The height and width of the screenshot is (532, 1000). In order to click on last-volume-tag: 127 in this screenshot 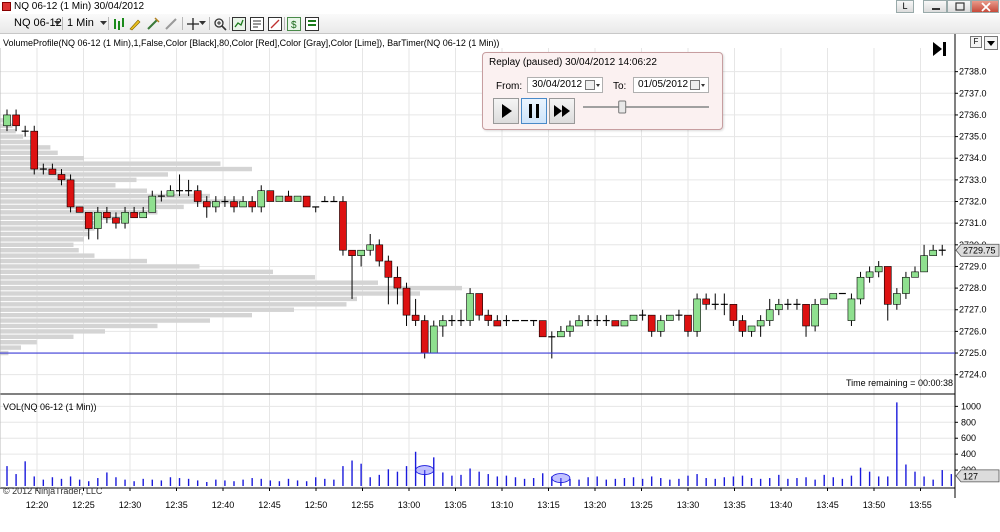, I will do `click(977, 476)`.